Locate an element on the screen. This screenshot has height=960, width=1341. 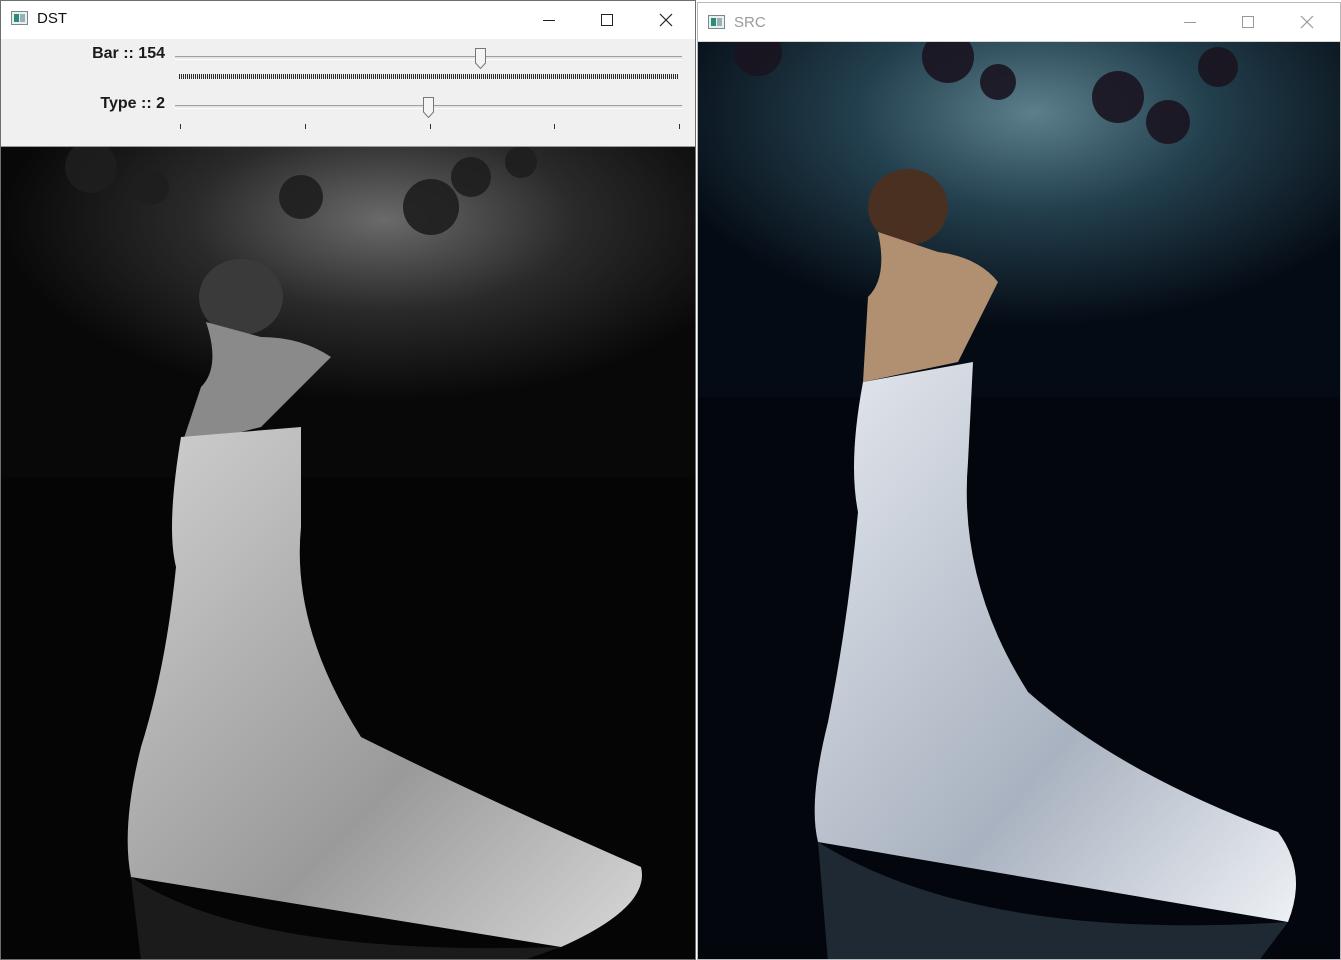
window-title: DST is located at coordinates (52, 18).